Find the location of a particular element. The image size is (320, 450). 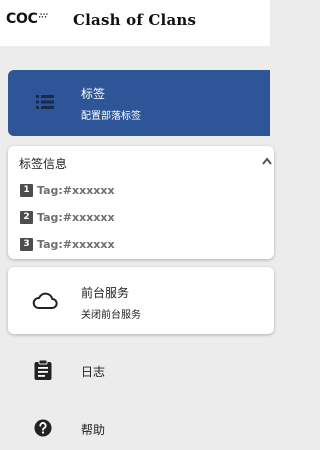

tag-index-badge: 3 is located at coordinates (26, 244).